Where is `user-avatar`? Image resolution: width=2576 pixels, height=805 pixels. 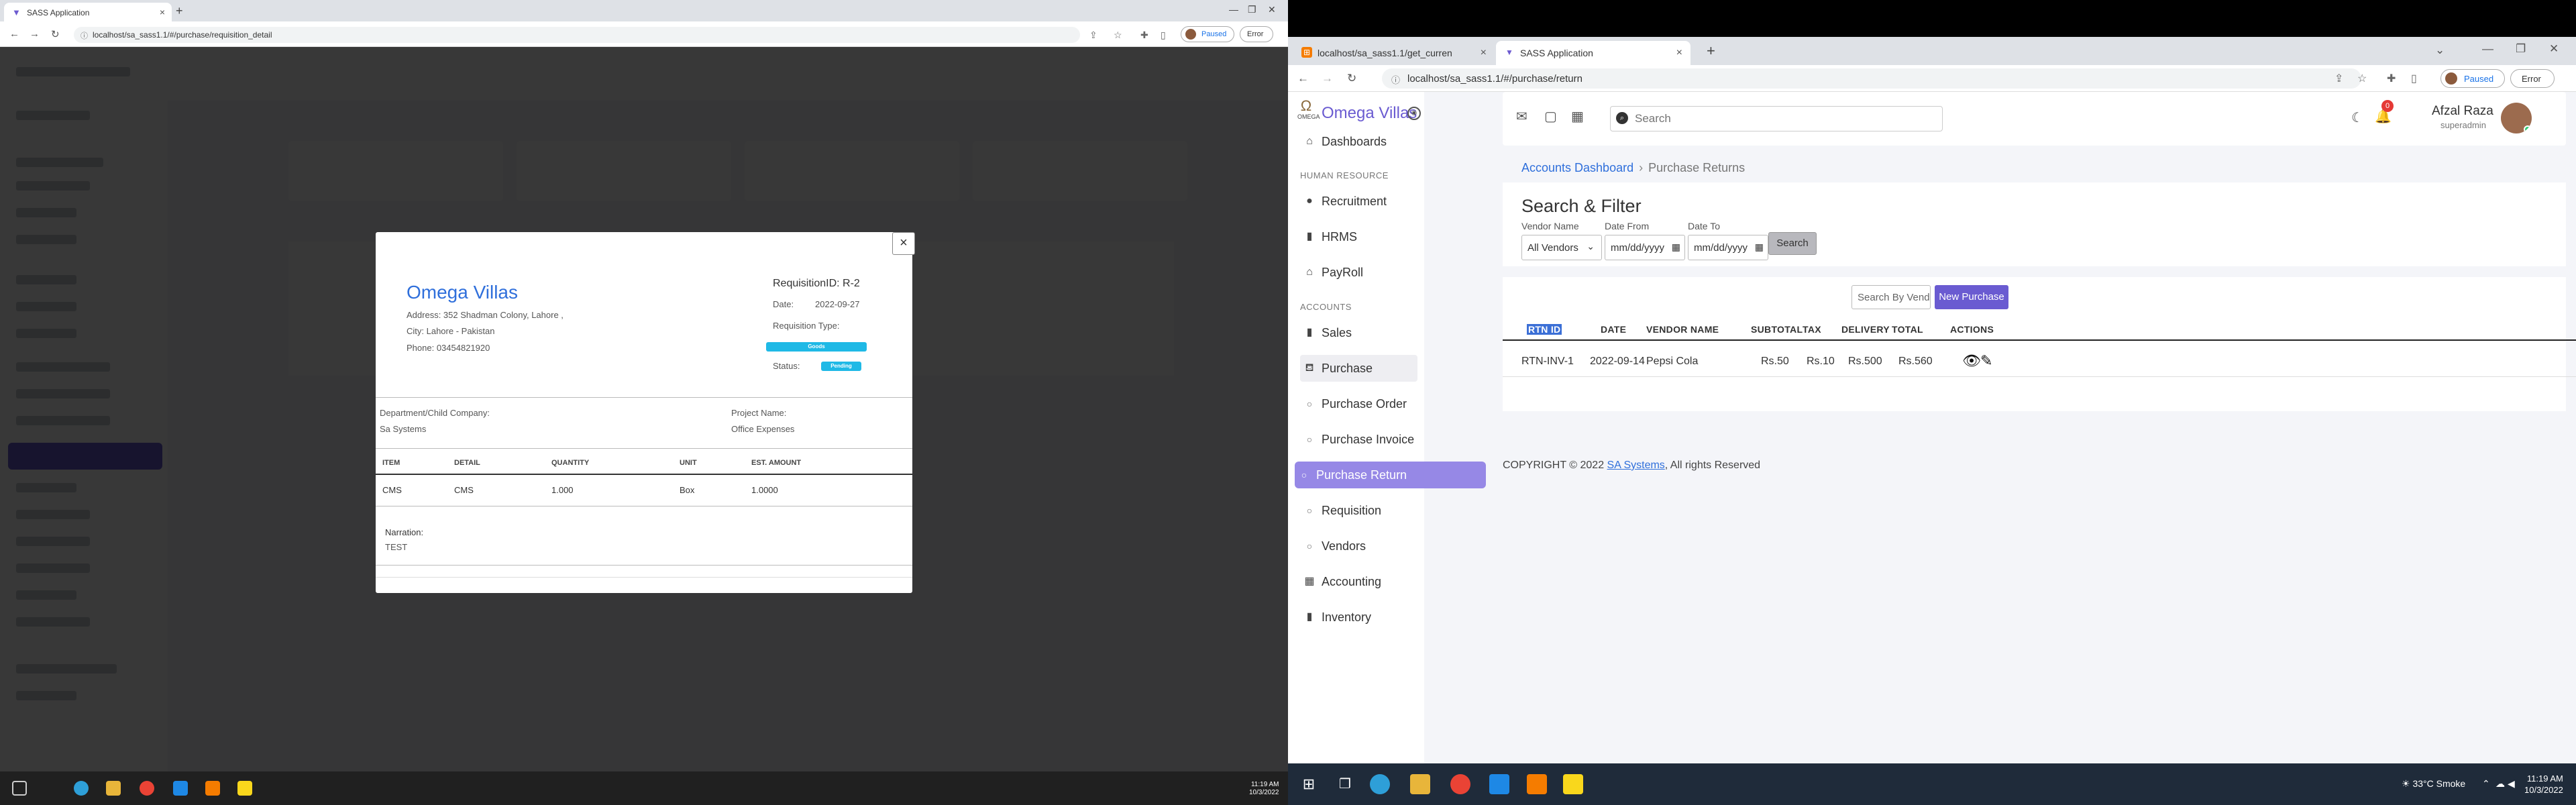 user-avatar is located at coordinates (2516, 118).